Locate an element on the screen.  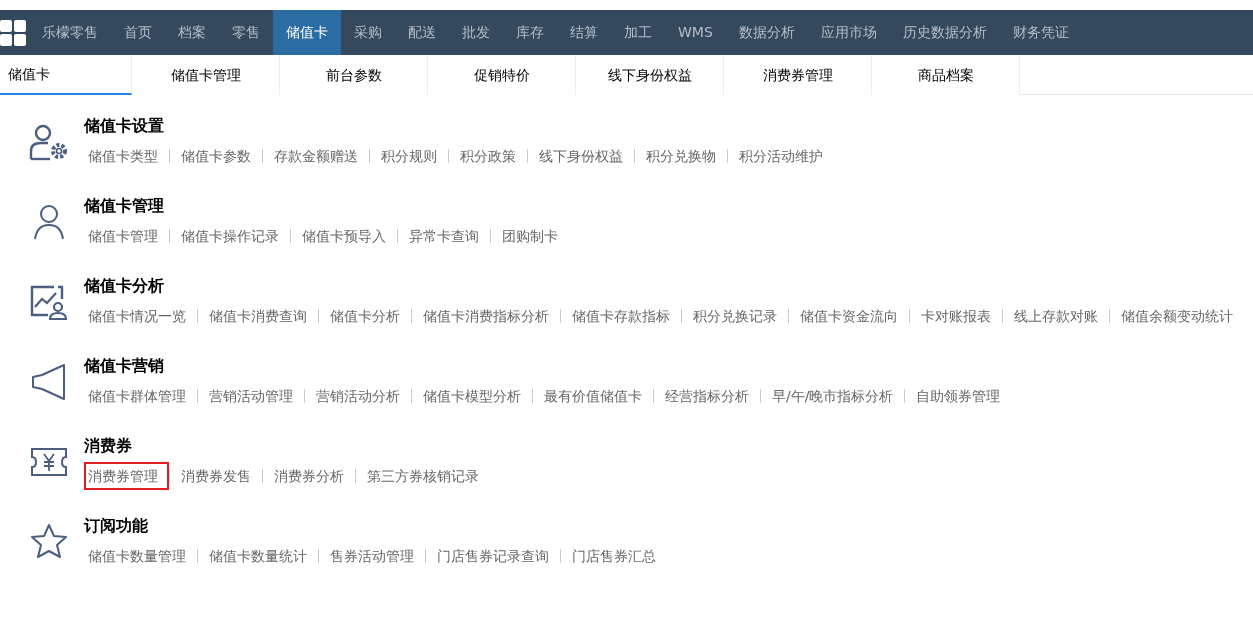
sub-tab: 线下身份权益 is located at coordinates (650, 75).